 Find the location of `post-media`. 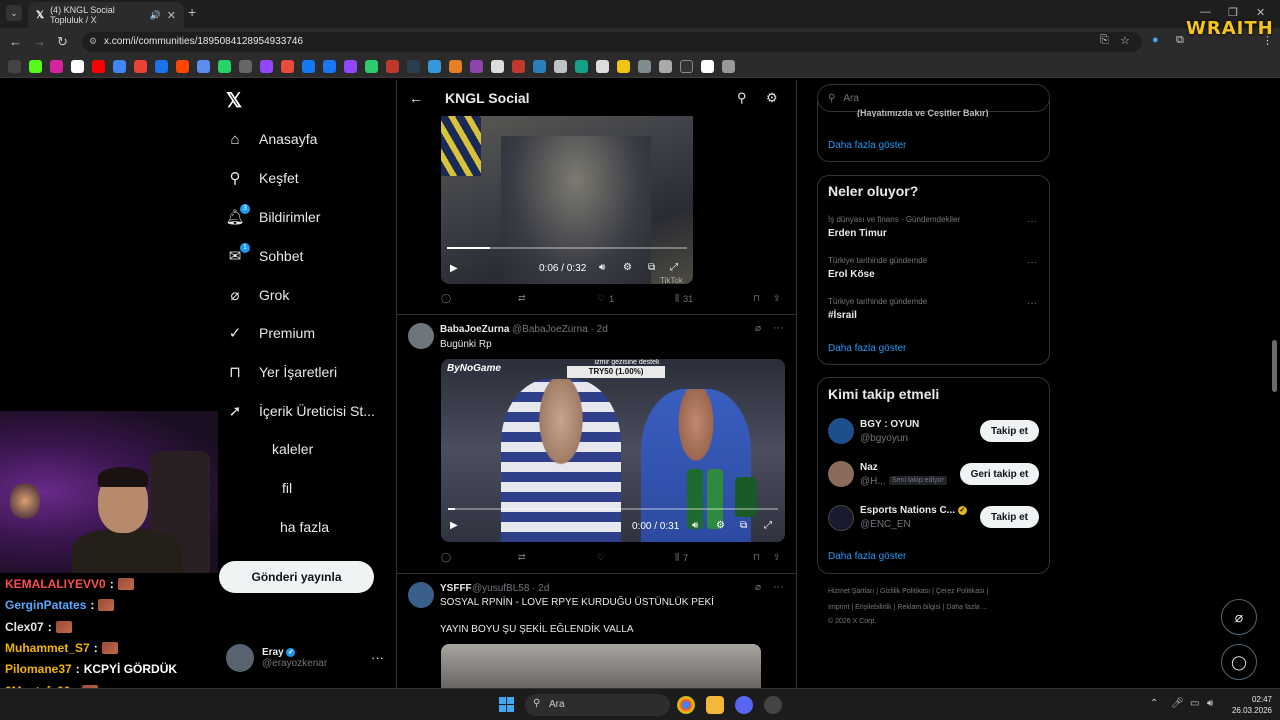

post-media is located at coordinates (601, 666).